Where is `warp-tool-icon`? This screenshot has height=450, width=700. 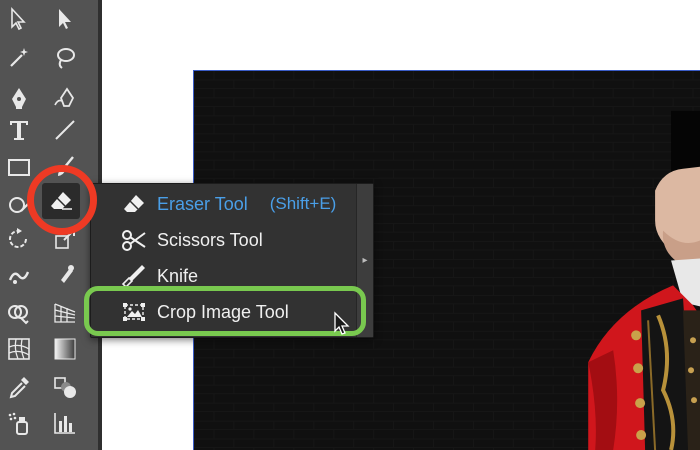
warp-tool-icon is located at coordinates (19, 275).